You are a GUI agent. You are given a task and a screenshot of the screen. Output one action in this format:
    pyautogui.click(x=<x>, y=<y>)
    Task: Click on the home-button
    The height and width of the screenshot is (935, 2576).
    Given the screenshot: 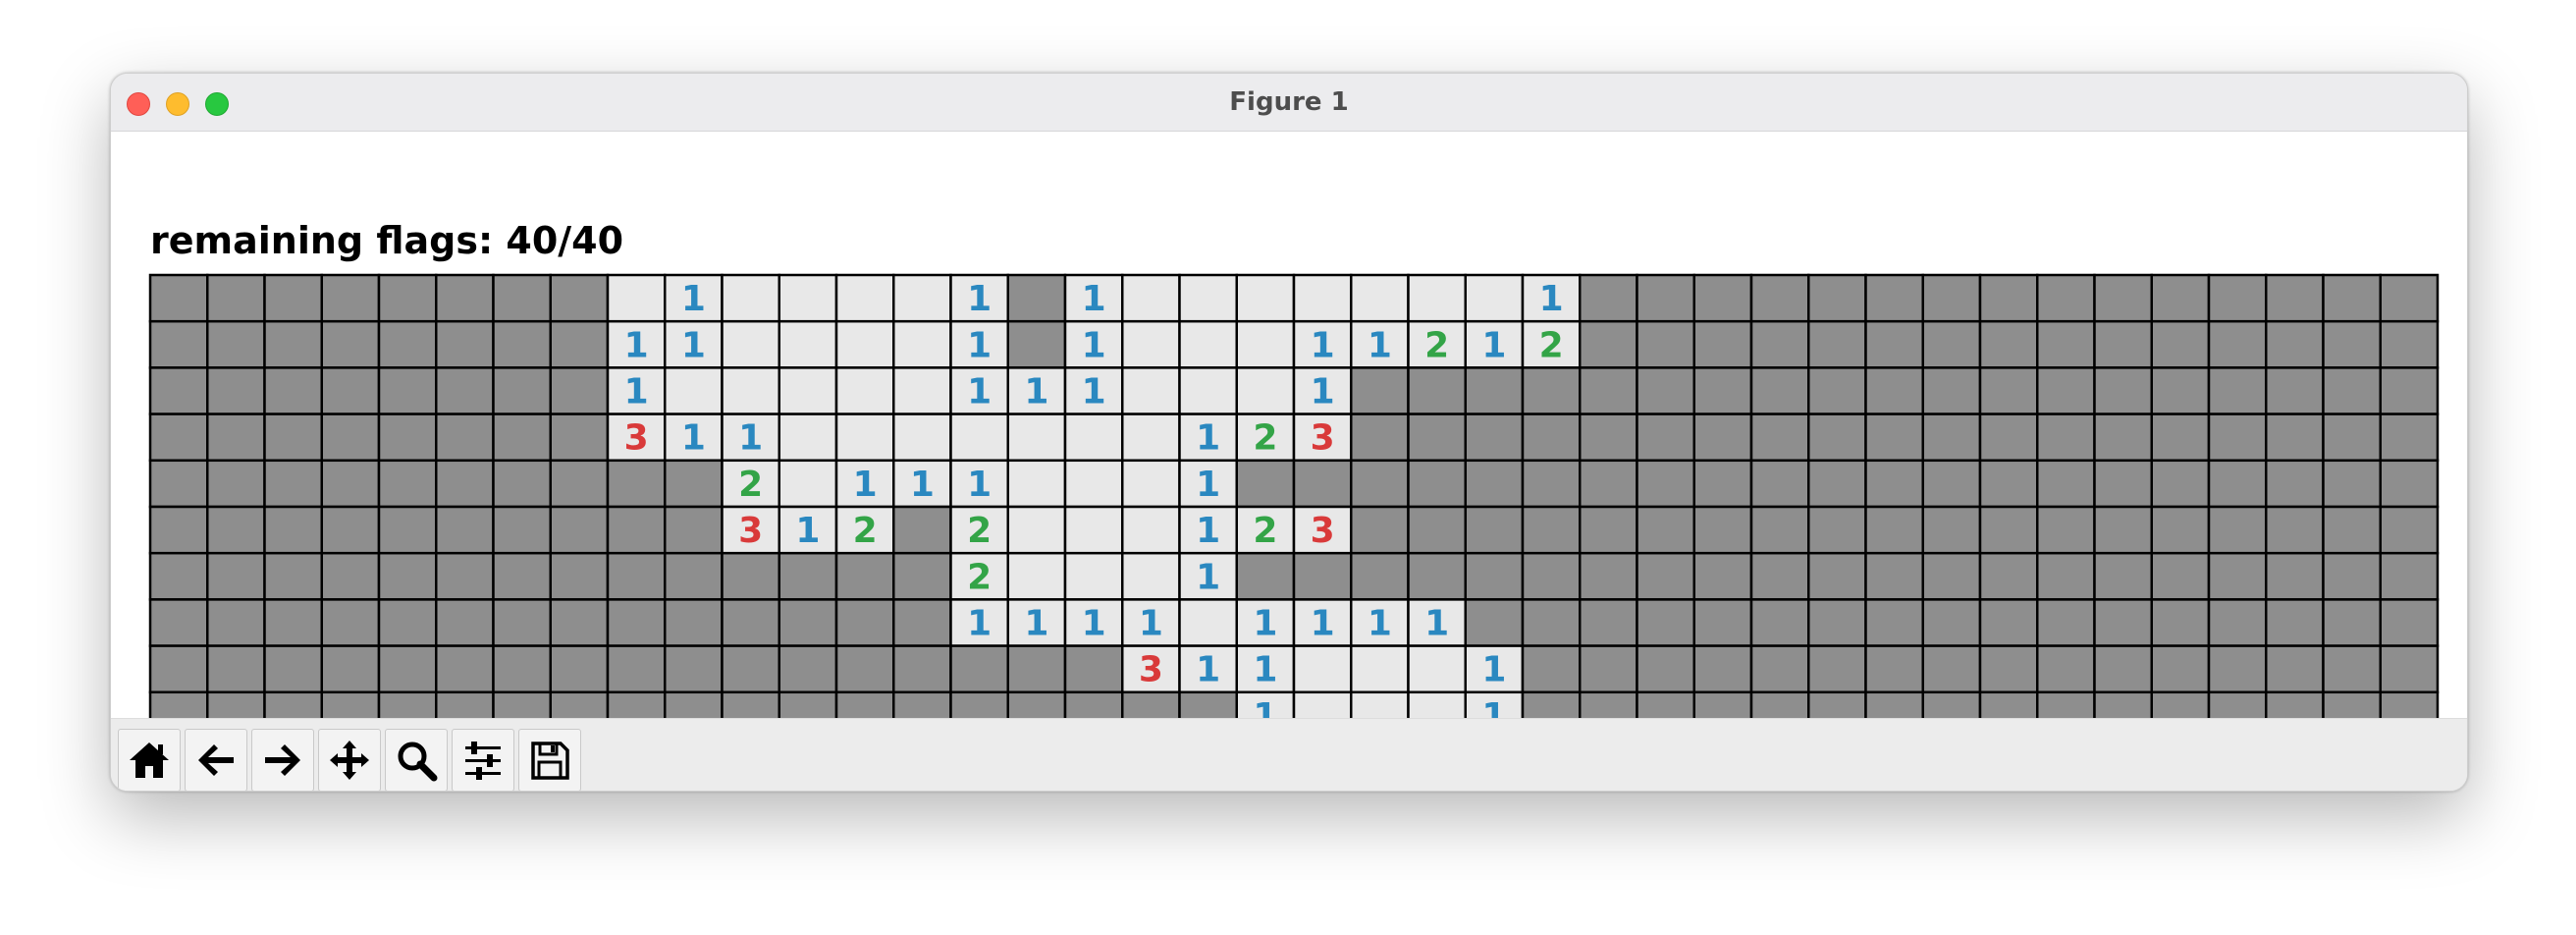 What is the action you would take?
    pyautogui.click(x=149, y=760)
    